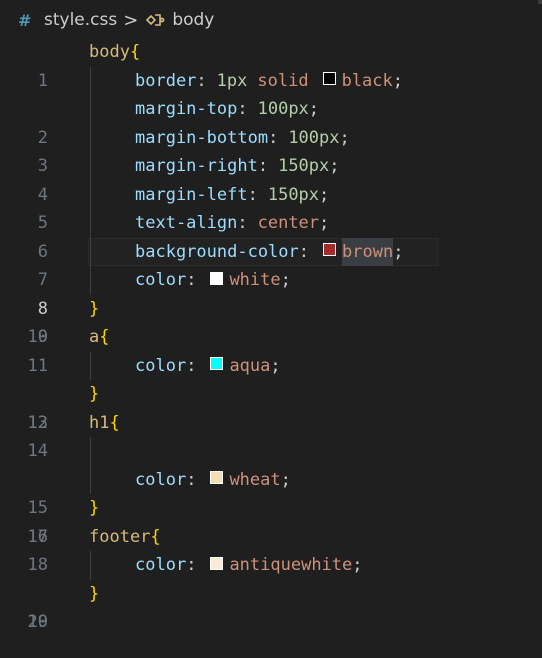 The image size is (542, 658). What do you see at coordinates (155, 20) in the screenshot?
I see `symbol-selector-icon` at bounding box center [155, 20].